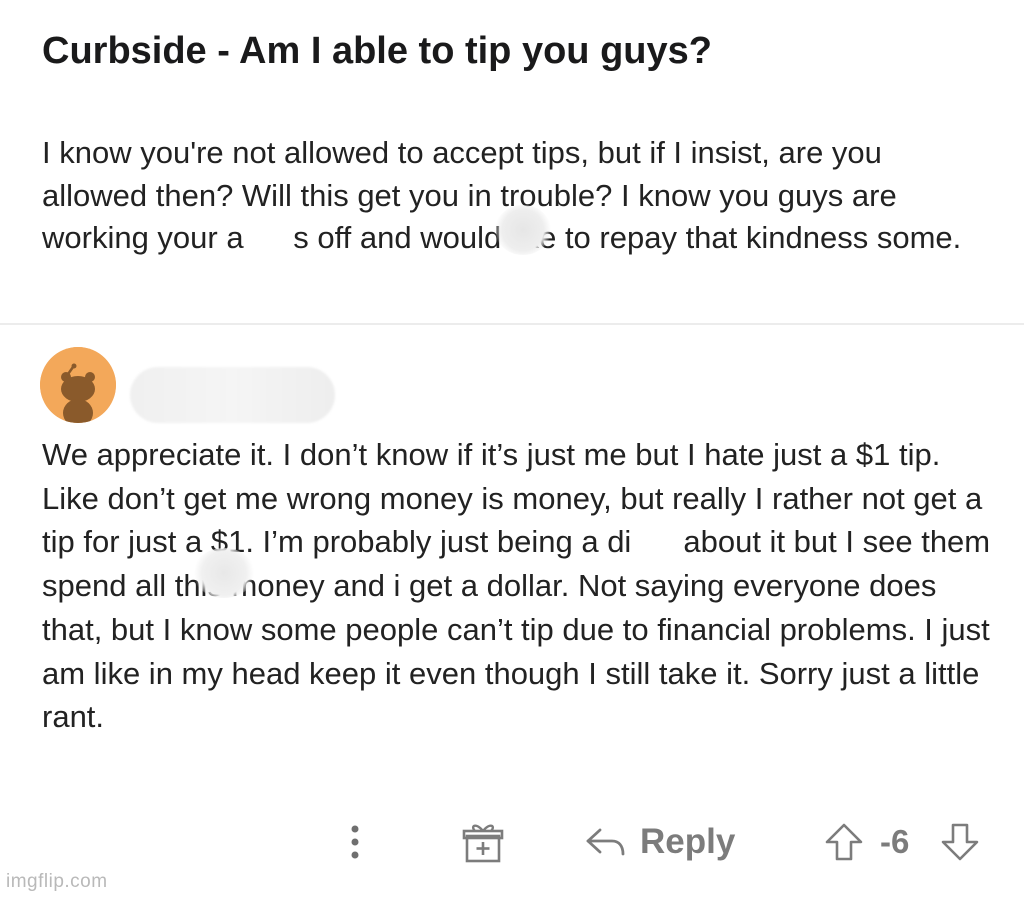 Image resolution: width=1024 pixels, height=899 pixels. Describe the element at coordinates (483, 842) in the screenshot. I see `gift-icon` at that location.